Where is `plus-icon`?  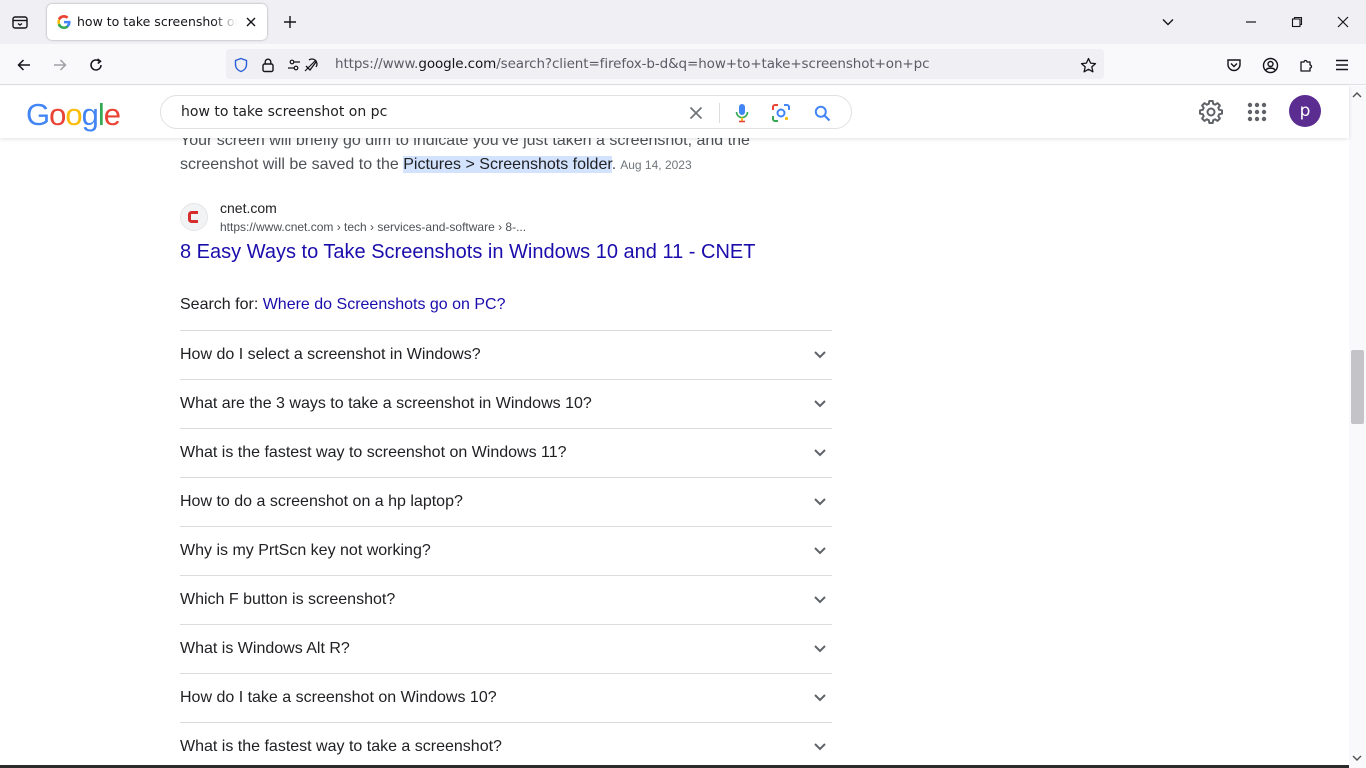
plus-icon is located at coordinates (290, 22).